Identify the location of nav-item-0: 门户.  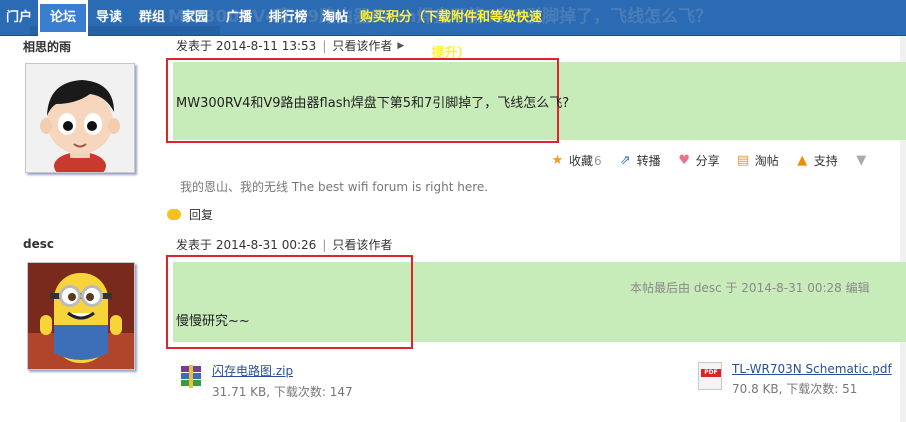
(19, 18).